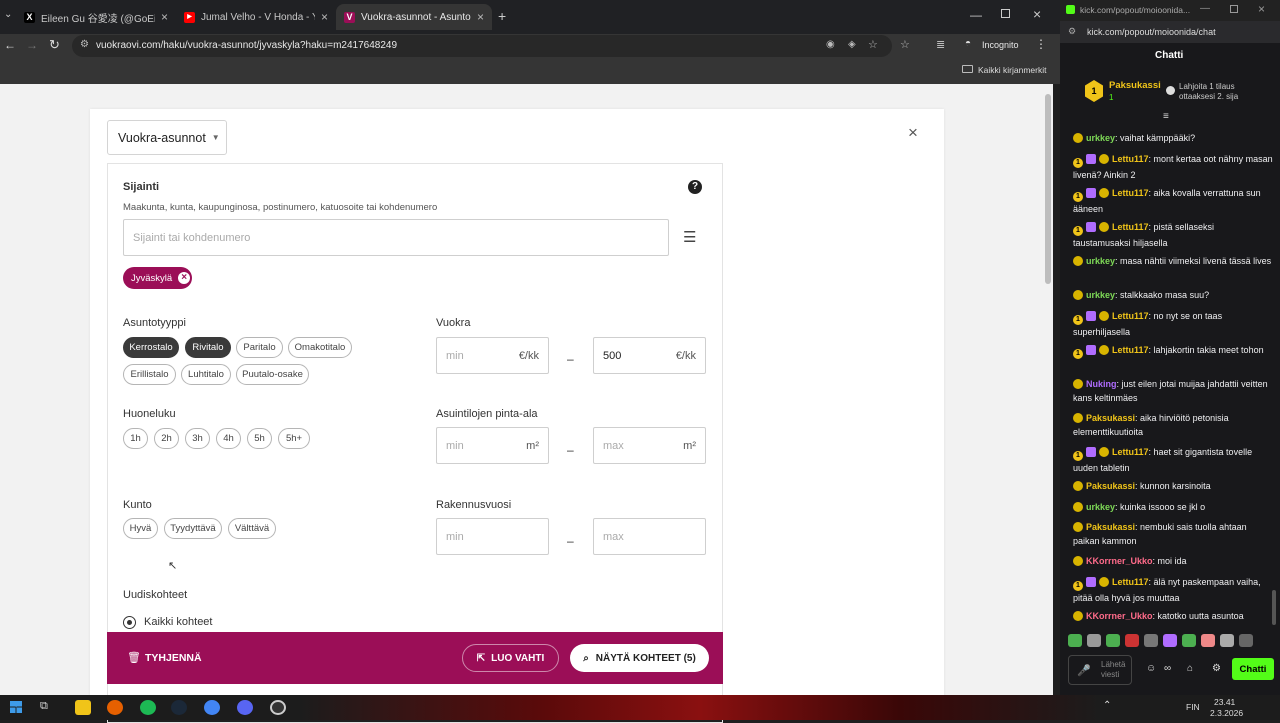  I want to click on link-icon: ∞, so click(1167, 668).